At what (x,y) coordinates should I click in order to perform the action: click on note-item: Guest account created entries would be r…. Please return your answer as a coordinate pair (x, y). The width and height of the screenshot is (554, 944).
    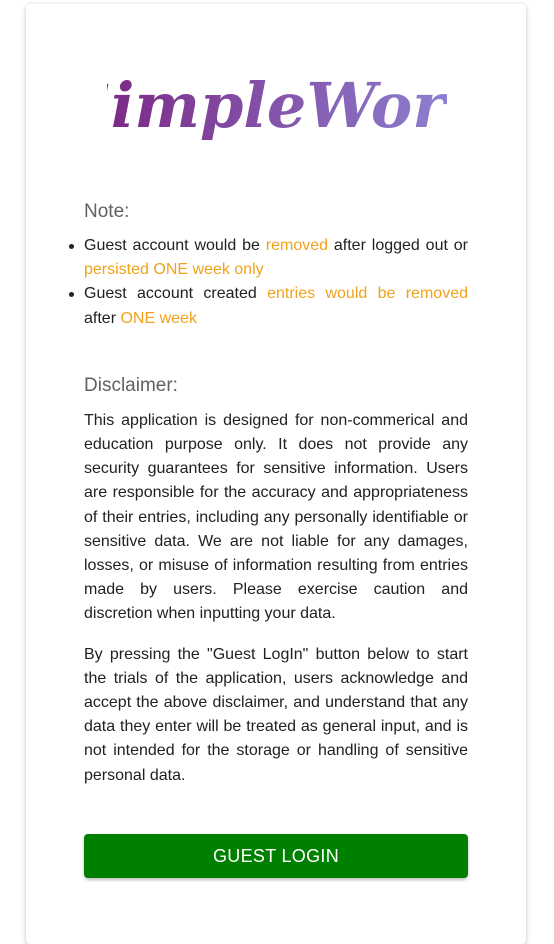
    Looking at the image, I should click on (268, 306).